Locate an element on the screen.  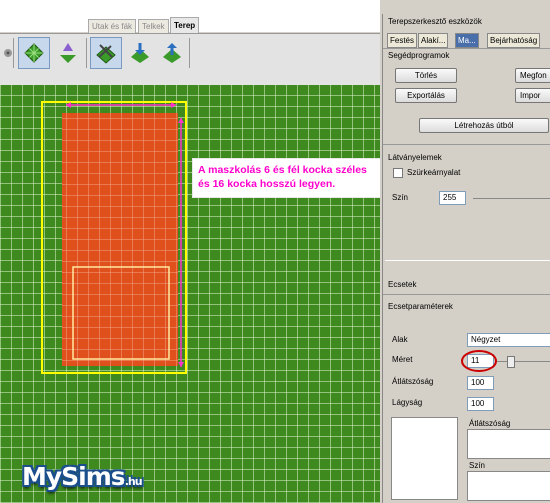
opacity-curve-box is located at coordinates (508, 444).